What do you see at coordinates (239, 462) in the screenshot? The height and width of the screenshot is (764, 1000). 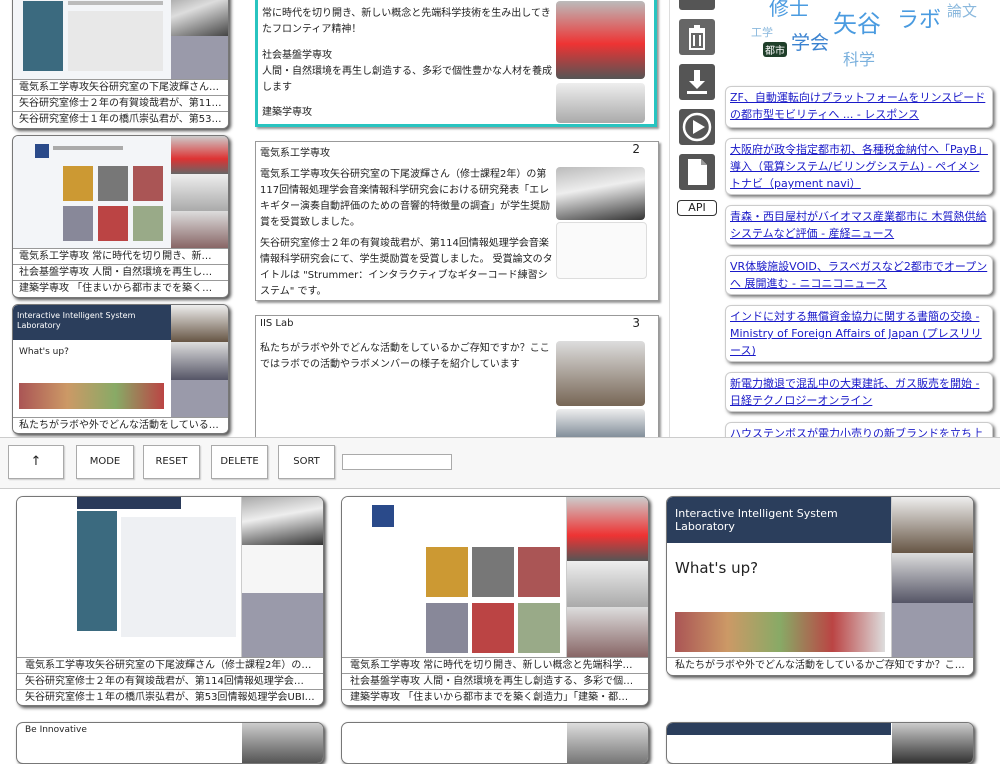 I see `delete-button: DELETE` at bounding box center [239, 462].